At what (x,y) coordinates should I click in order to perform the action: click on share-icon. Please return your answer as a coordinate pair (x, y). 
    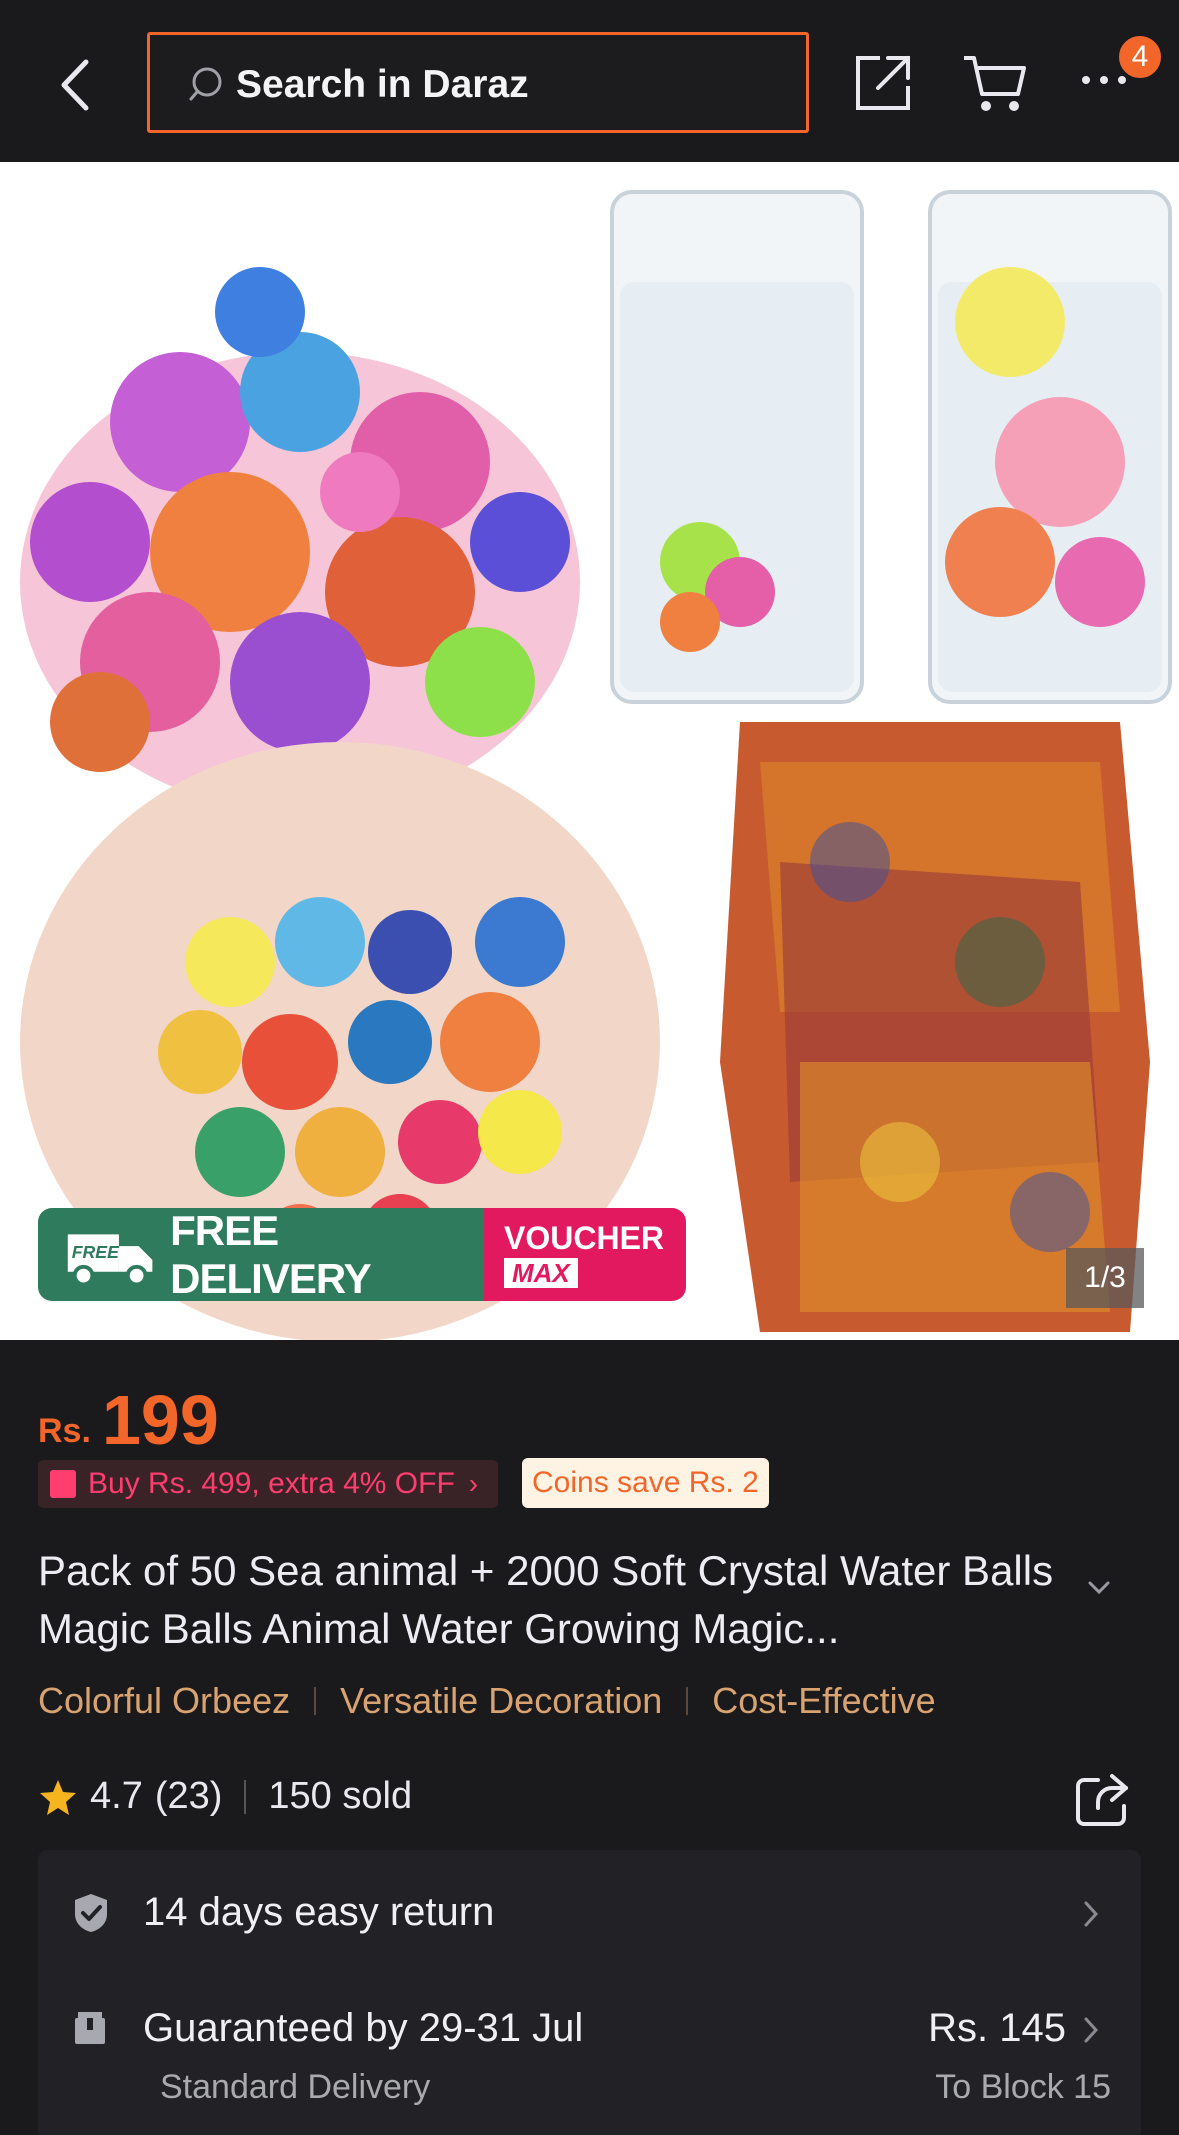
    Looking at the image, I should click on (1102, 1800).